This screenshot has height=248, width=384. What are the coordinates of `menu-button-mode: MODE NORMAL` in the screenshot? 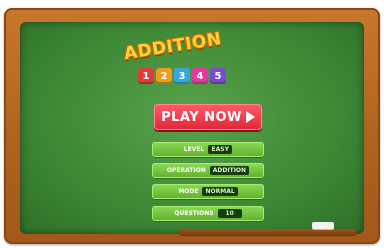 It's located at (208, 191).